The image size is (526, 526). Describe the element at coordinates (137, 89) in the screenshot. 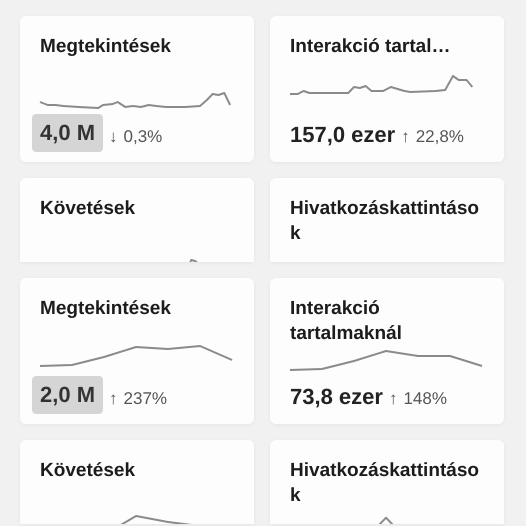

I see `metric-card: Megtekintések 4,0 M ↓ 0,3%` at that location.